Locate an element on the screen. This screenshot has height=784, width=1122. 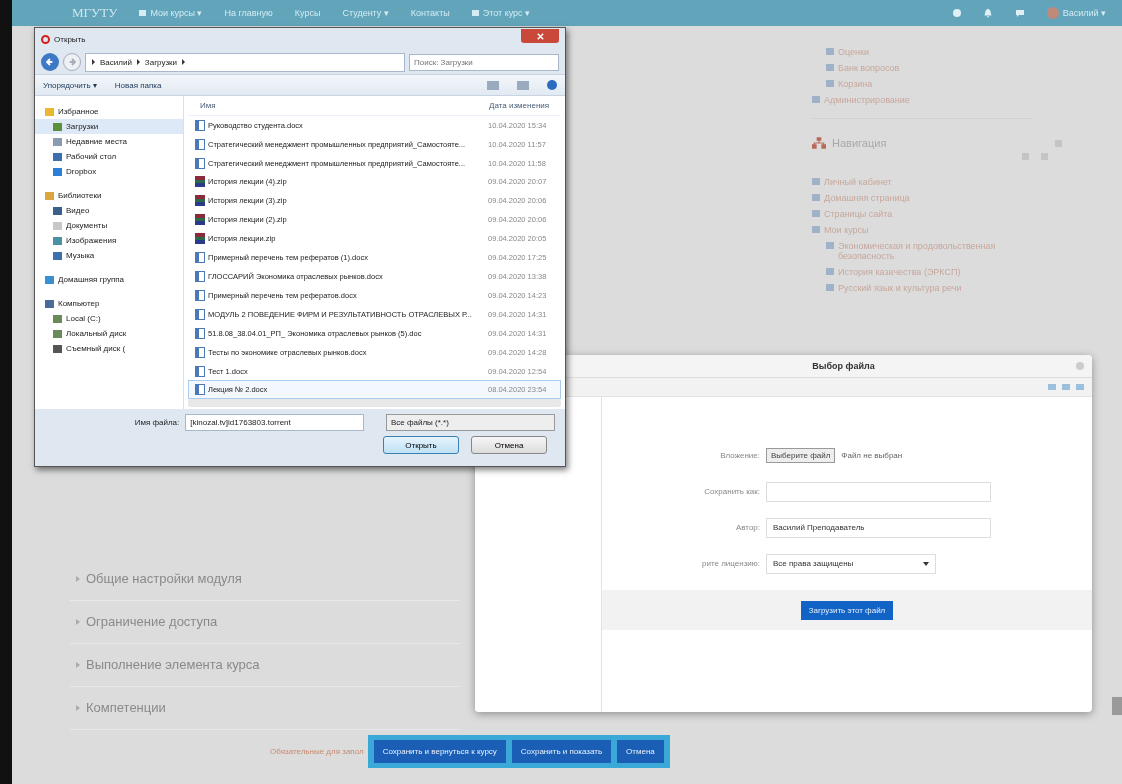
browser-logo-icon is located at coordinates (45, 39).